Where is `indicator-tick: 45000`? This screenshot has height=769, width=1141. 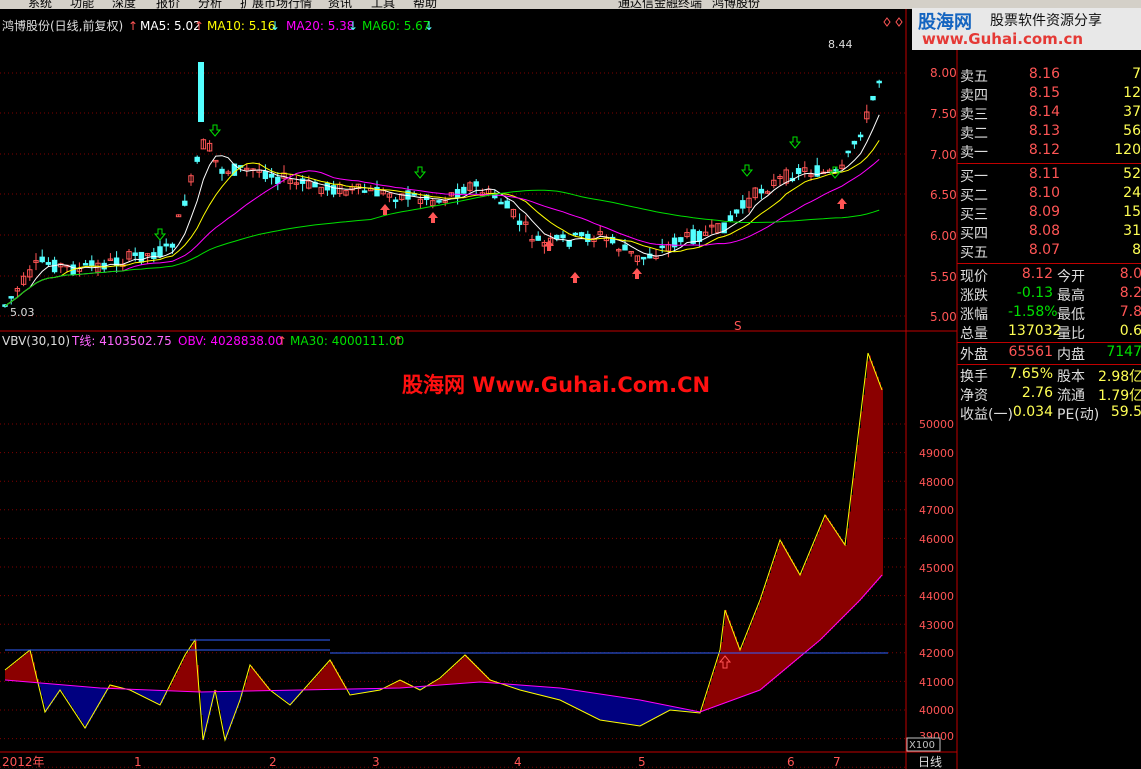
indicator-tick: 45000 is located at coordinates (936, 568).